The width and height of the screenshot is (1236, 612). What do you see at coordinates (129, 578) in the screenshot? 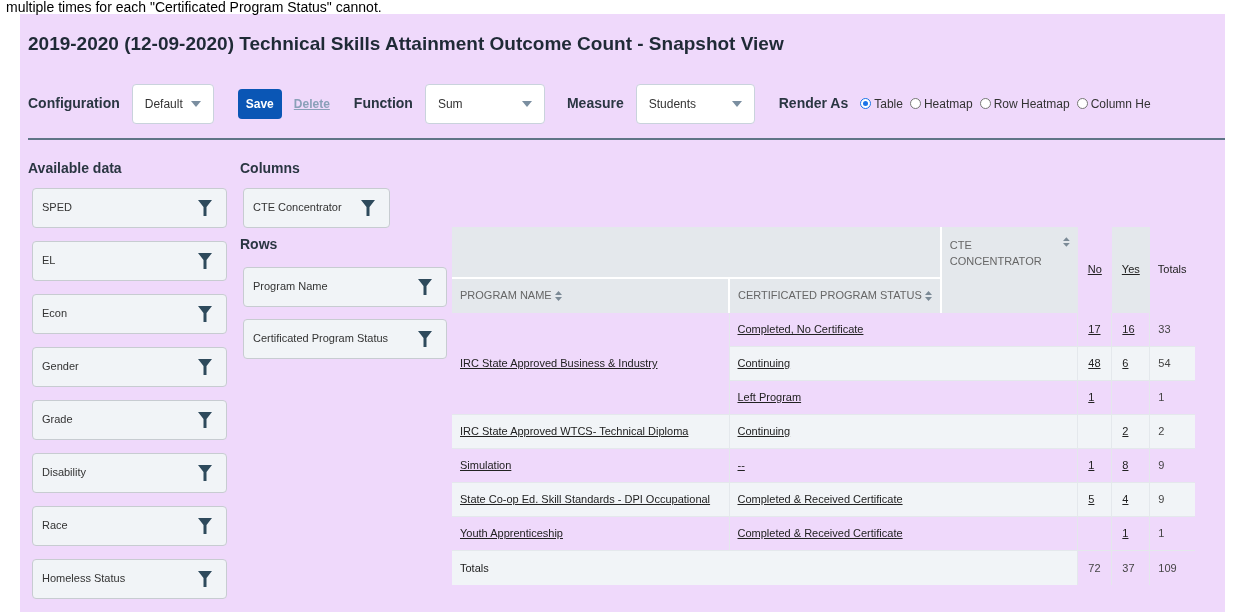
I see `field-chip: Homeless Status` at bounding box center [129, 578].